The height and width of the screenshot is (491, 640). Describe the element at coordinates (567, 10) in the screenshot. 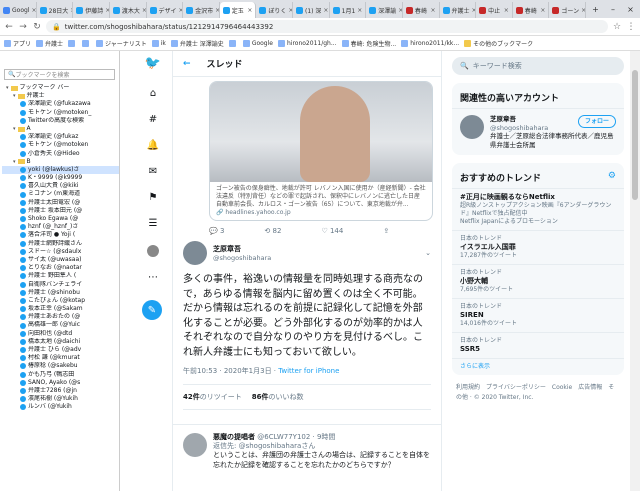

I see `browser-tab: ゴーン ×` at that location.